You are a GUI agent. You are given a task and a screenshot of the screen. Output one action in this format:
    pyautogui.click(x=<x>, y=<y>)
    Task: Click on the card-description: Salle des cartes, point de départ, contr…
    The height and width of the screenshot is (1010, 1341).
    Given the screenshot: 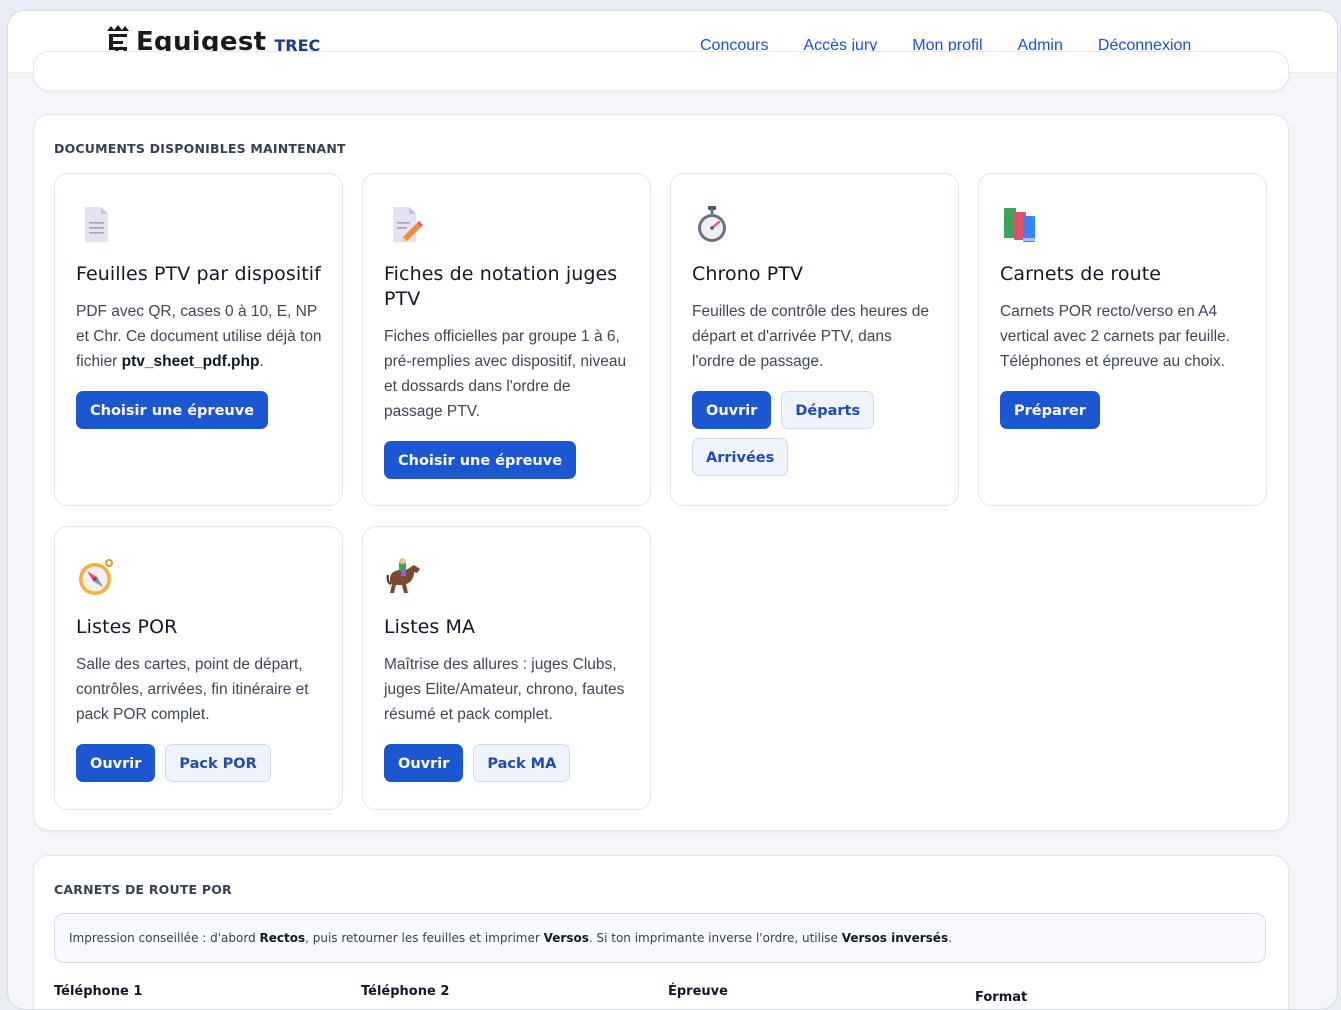 What is the action you would take?
    pyautogui.click(x=192, y=689)
    